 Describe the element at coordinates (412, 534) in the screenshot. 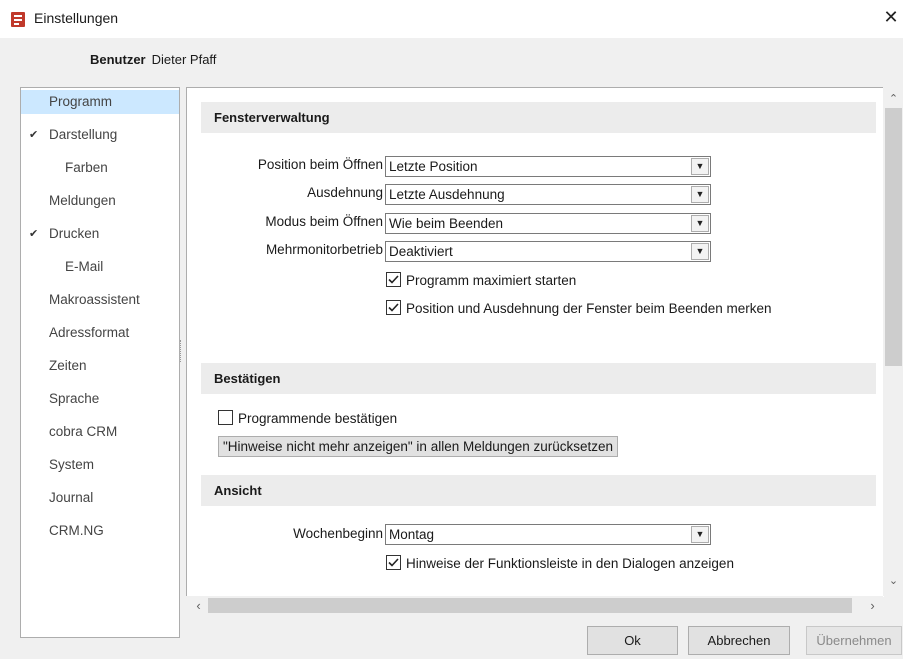

I see `wochenbeginn-select-value: Montag` at that location.